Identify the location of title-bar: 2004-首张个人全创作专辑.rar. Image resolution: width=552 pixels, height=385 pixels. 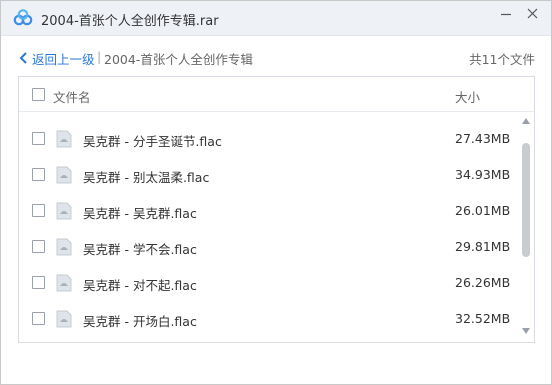
(276, 18).